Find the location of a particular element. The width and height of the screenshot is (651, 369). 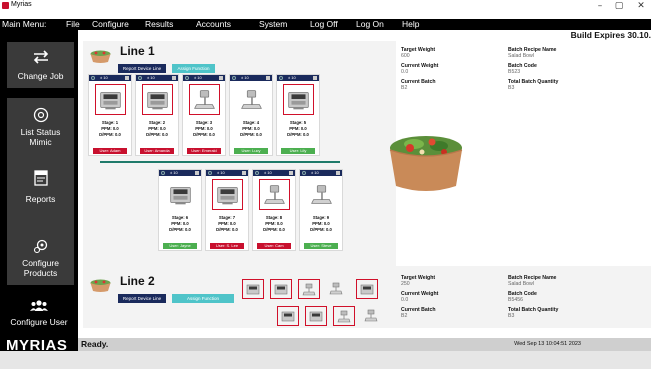

menu-accounts: Accounts is located at coordinates (213, 24).